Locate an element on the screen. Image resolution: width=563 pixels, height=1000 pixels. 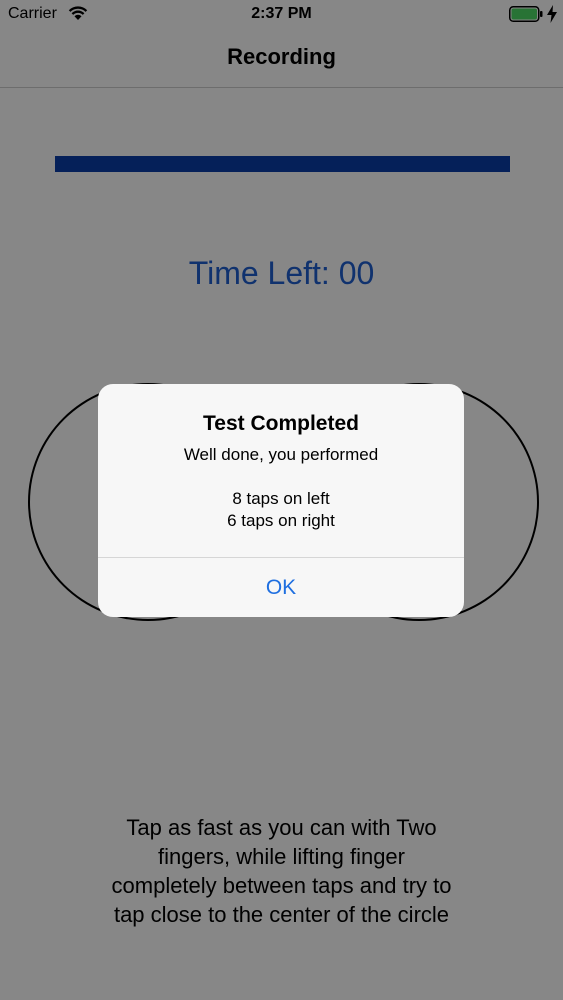
alert-message-line: Well done, you performed is located at coordinates (281, 454).